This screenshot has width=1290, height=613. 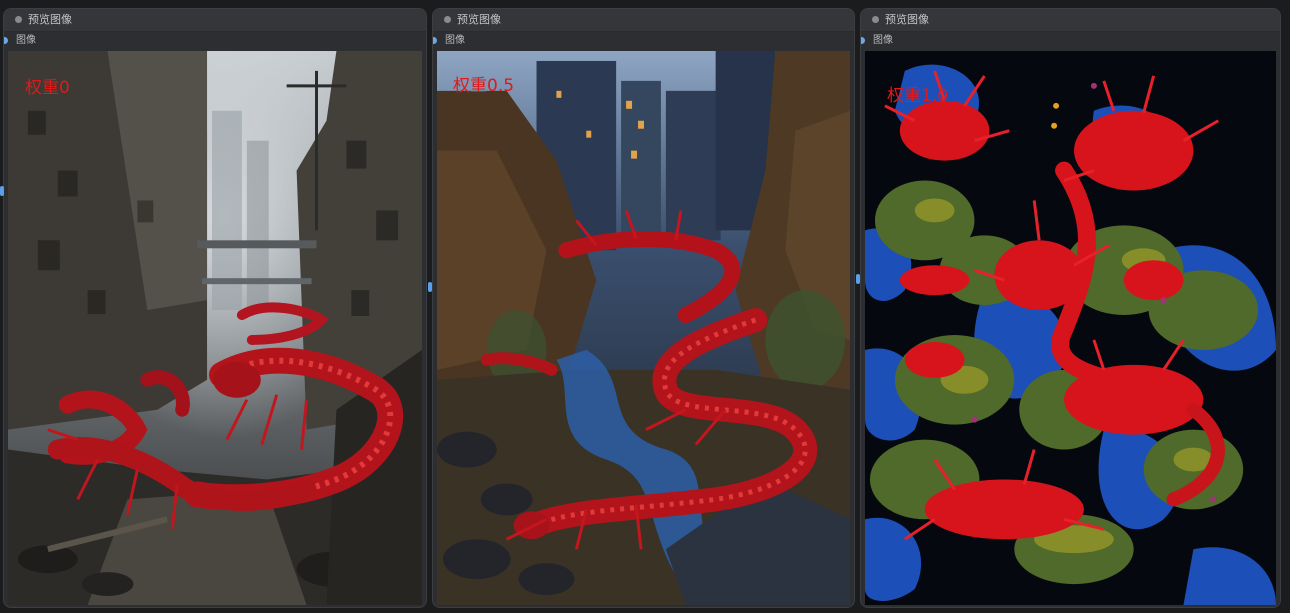 I want to click on weight-label: 权重0, so click(x=47, y=88).